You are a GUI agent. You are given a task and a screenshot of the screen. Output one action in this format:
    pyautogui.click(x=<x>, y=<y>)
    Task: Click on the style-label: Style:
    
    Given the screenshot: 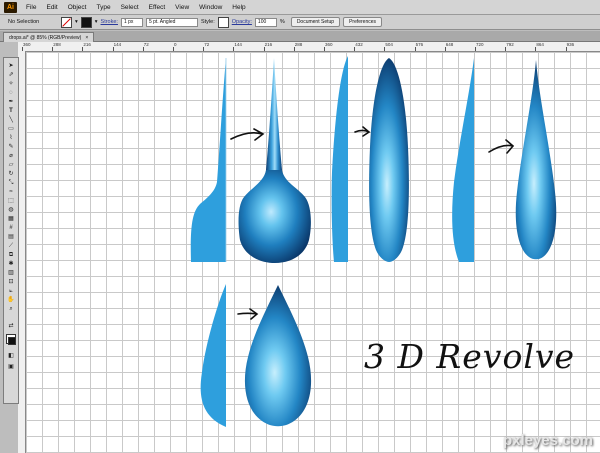 What is the action you would take?
    pyautogui.click(x=207, y=22)
    